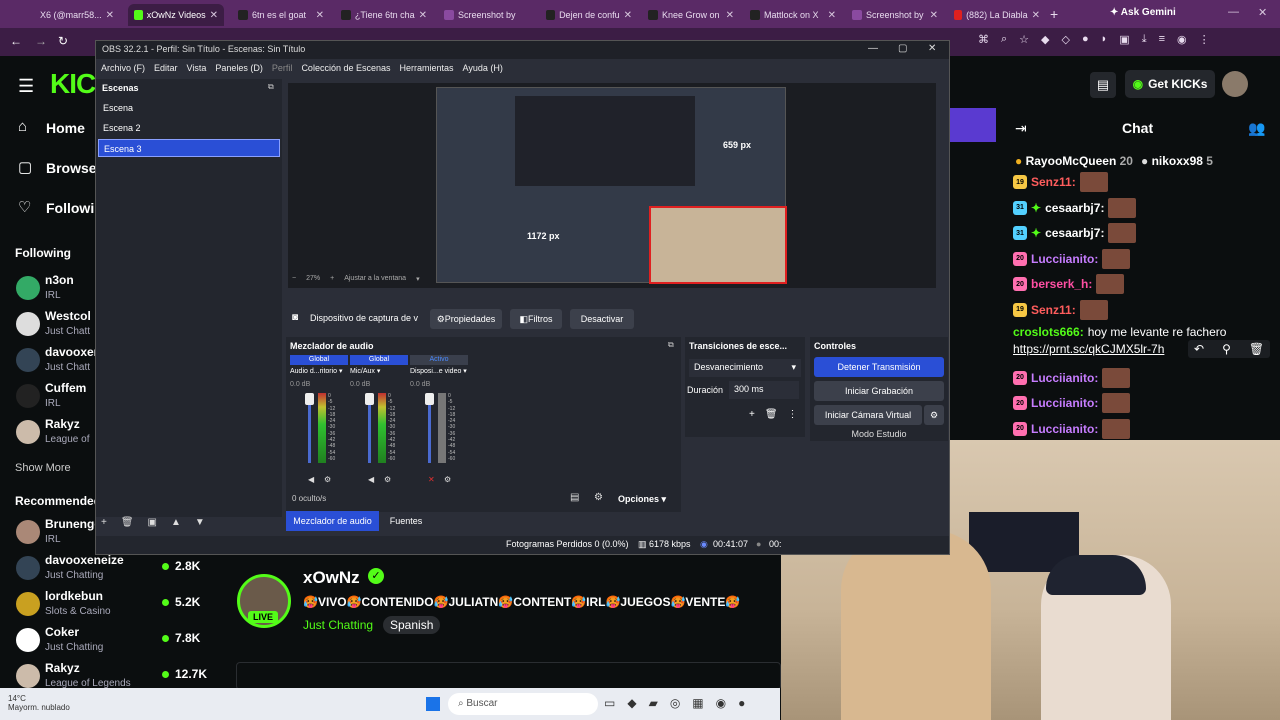 The height and width of the screenshot is (720, 1280). What do you see at coordinates (176, 522) in the screenshot?
I see `up-icon: ▲` at bounding box center [176, 522].